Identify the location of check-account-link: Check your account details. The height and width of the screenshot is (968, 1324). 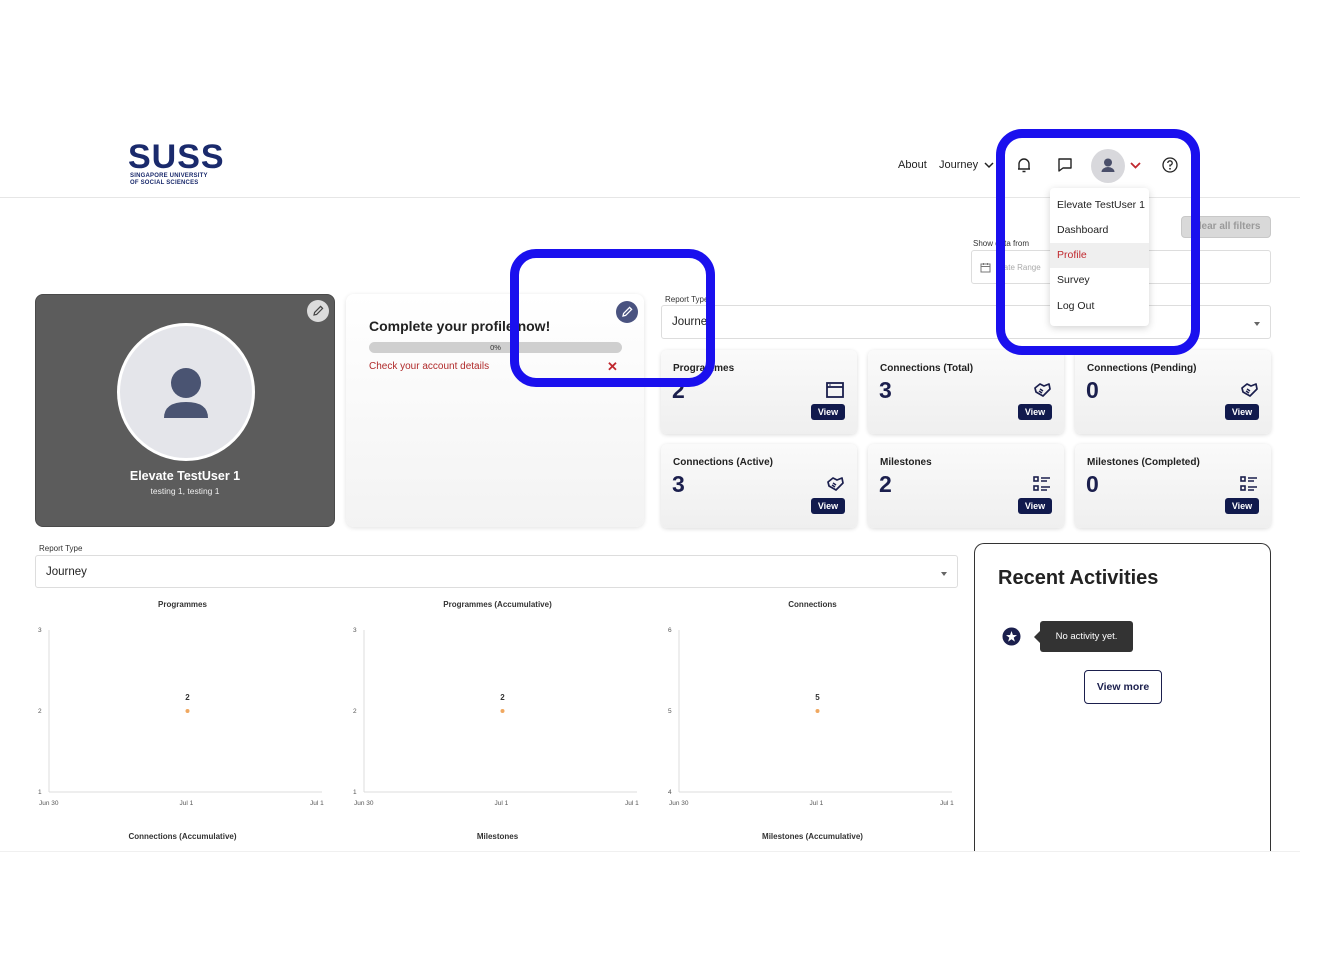
(429, 366).